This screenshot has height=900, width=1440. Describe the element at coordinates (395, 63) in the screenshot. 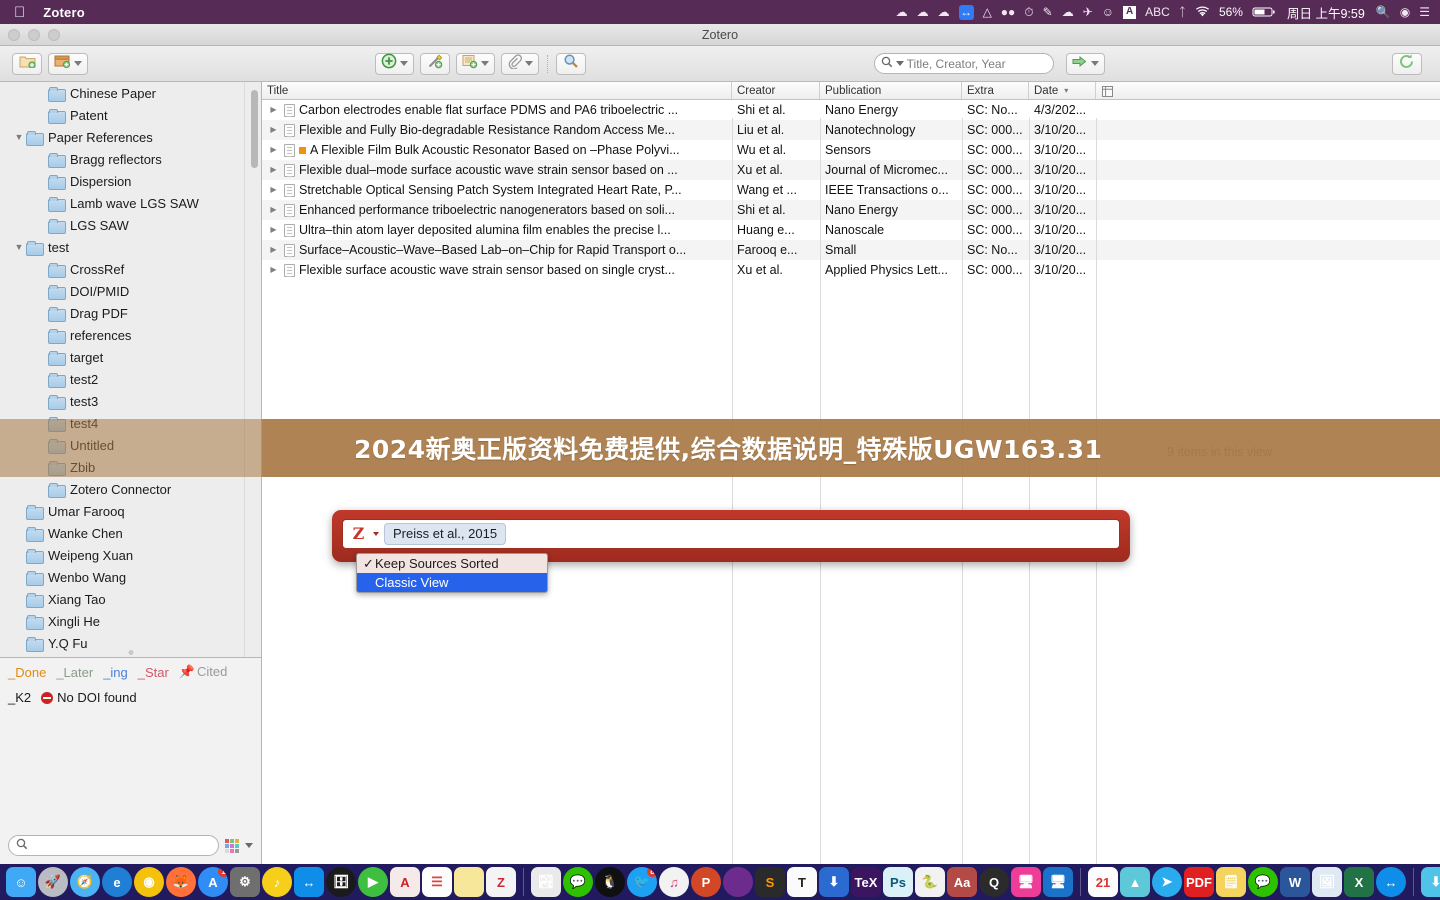

I see `new-item-button` at that location.